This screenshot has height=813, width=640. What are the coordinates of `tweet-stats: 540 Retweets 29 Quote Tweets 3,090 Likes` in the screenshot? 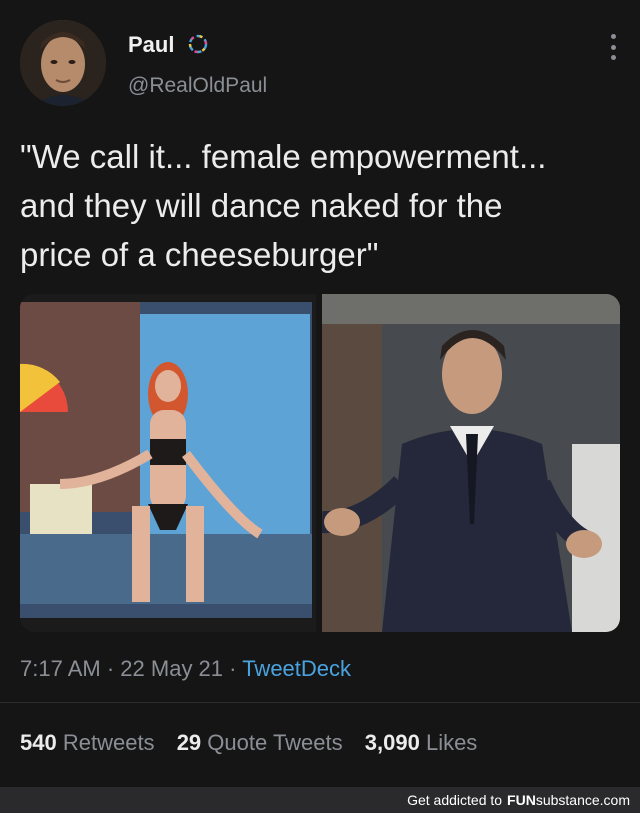 It's located at (248, 743).